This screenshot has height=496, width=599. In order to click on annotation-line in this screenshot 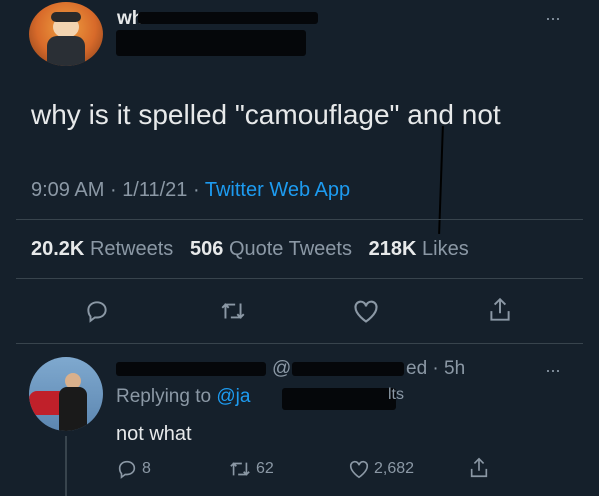, I will do `click(441, 180)`.